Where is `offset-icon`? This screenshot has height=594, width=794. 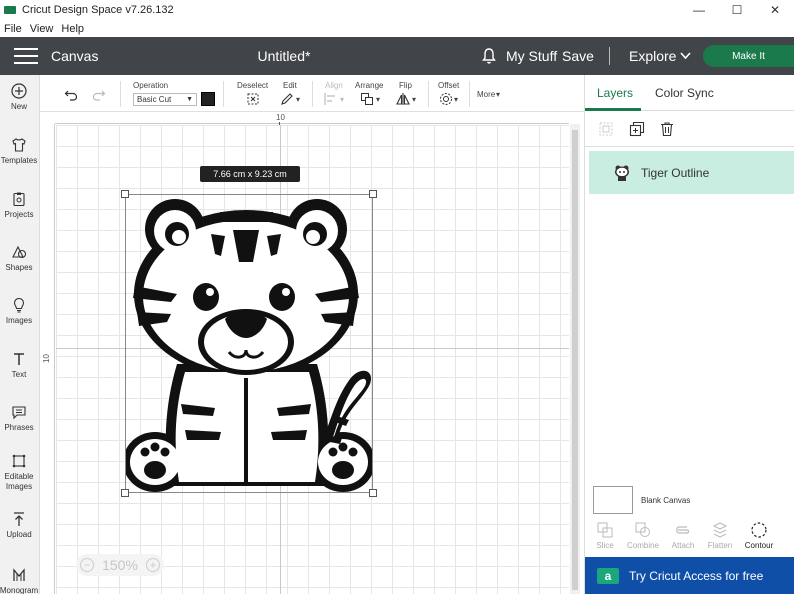 offset-icon is located at coordinates (446, 99).